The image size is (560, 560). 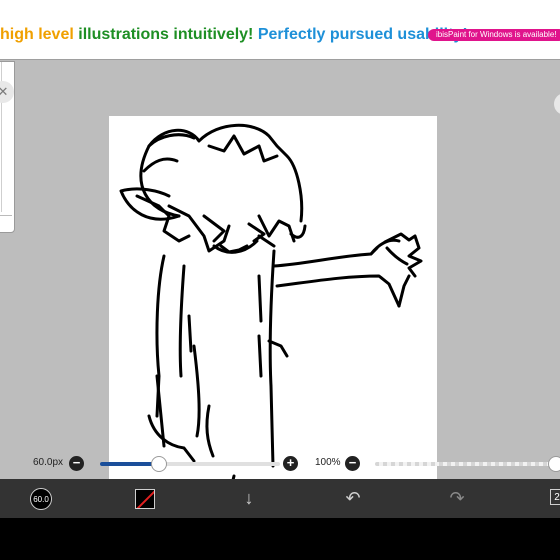 What do you see at coordinates (464, 464) in the screenshot?
I see `opacity-track` at bounding box center [464, 464].